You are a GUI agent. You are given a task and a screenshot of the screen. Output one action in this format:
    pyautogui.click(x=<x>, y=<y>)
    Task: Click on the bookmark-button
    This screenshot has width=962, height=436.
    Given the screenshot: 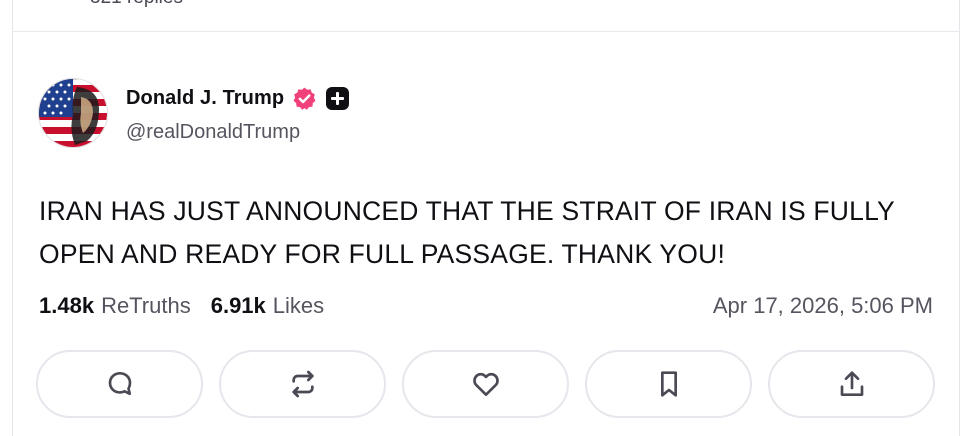 What is the action you would take?
    pyautogui.click(x=668, y=384)
    